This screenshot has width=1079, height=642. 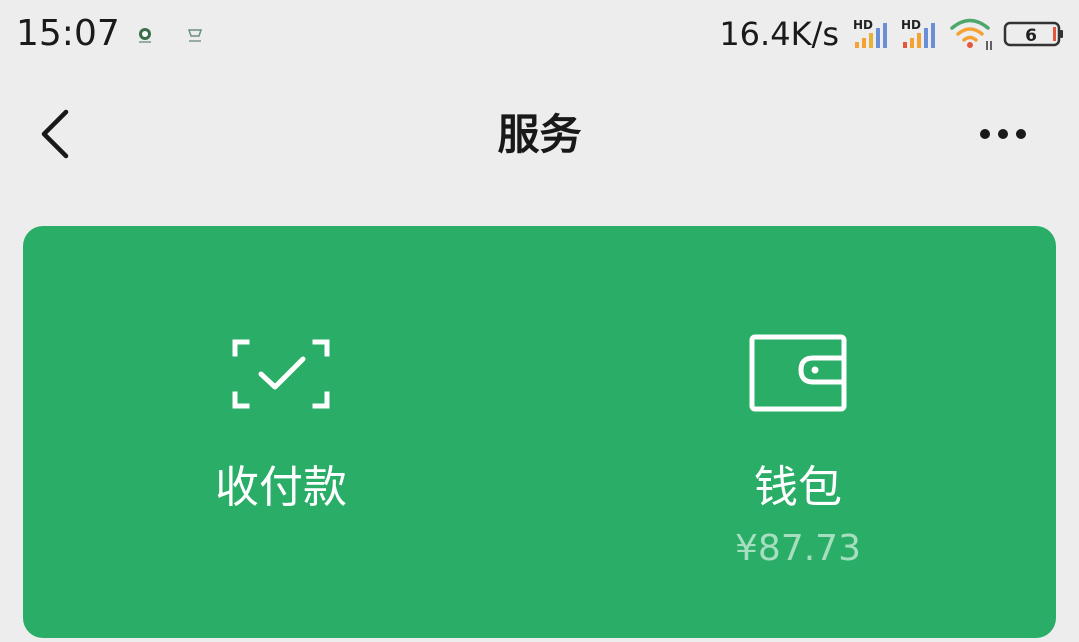 I want to click on more-dots-icon, so click(x=1003, y=134).